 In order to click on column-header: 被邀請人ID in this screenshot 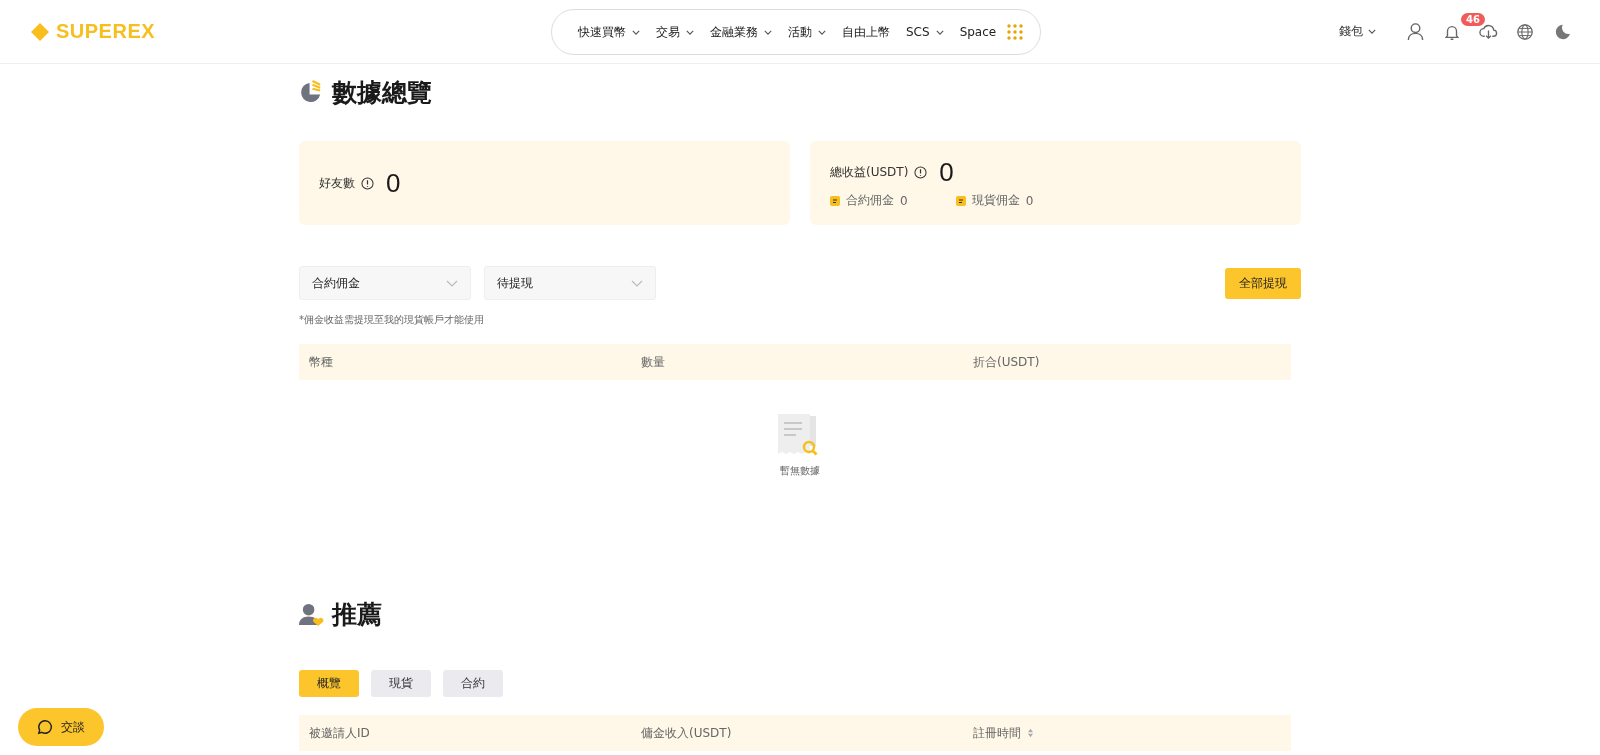, I will do `click(339, 733)`.